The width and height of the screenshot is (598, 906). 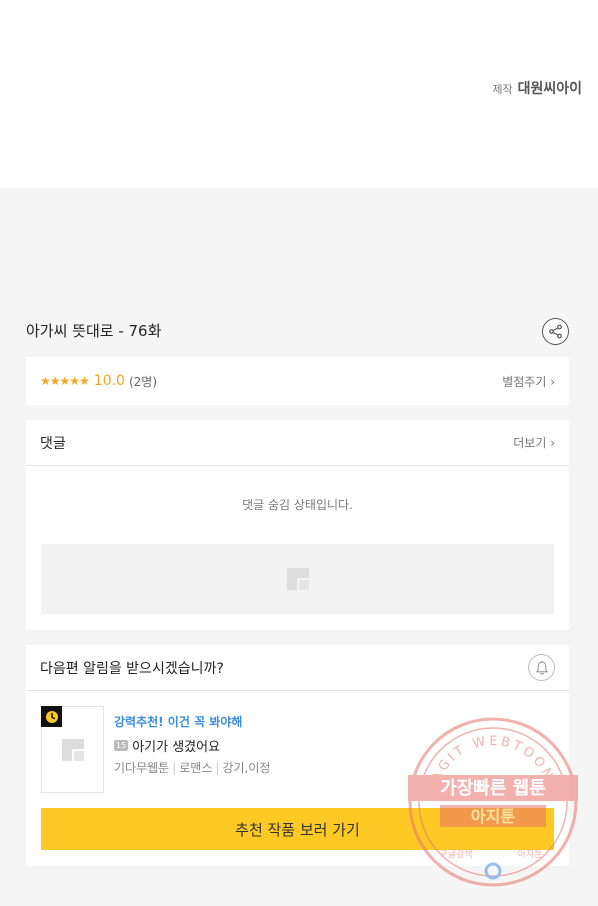 I want to click on recommendation-meta: 기다무웹툰 | 로맨스 | 강기,이정, so click(x=192, y=768).